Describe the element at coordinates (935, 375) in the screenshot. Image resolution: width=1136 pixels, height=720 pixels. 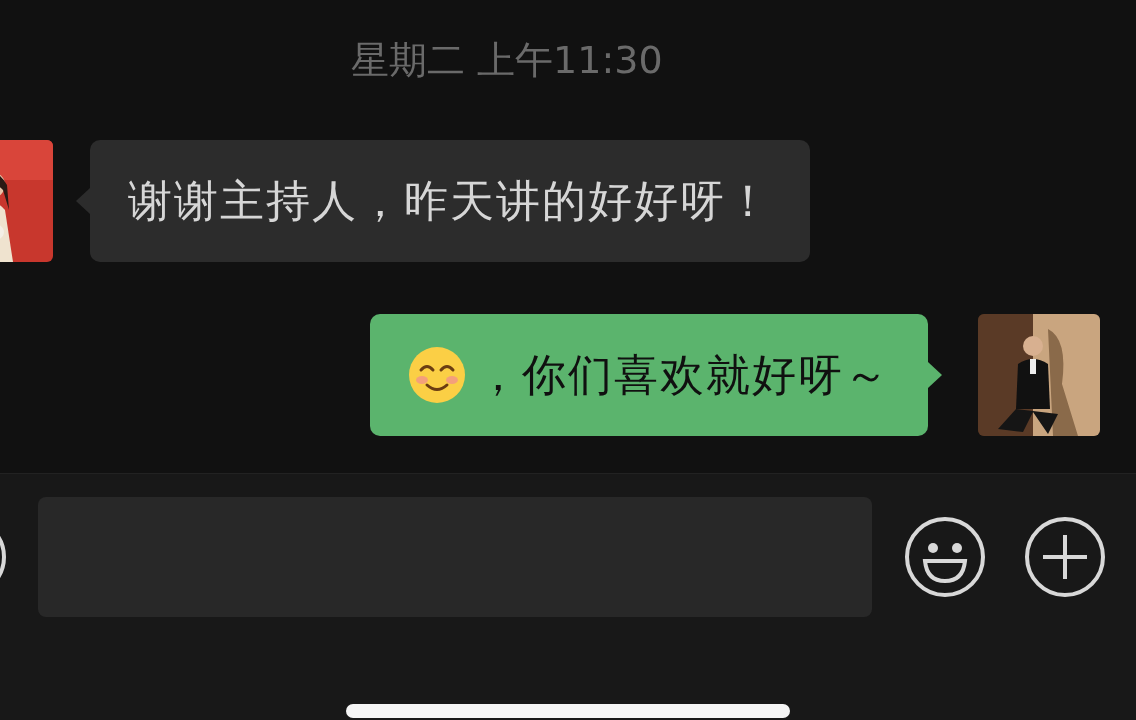
I see `bubble-tail` at that location.